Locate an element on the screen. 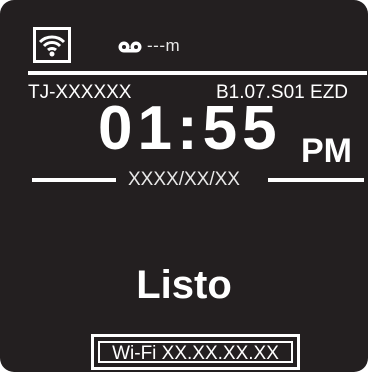 Image resolution: width=368 pixels, height=372 pixels. tape-remaining-label: ---m is located at coordinates (164, 45).